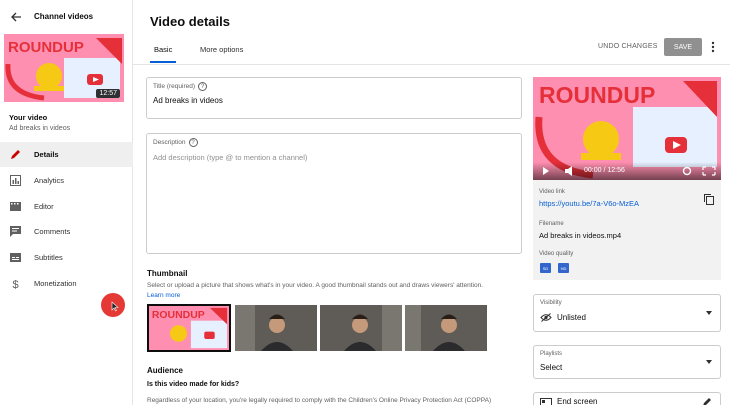  I want to click on back-arrow-icon, so click(16, 17).